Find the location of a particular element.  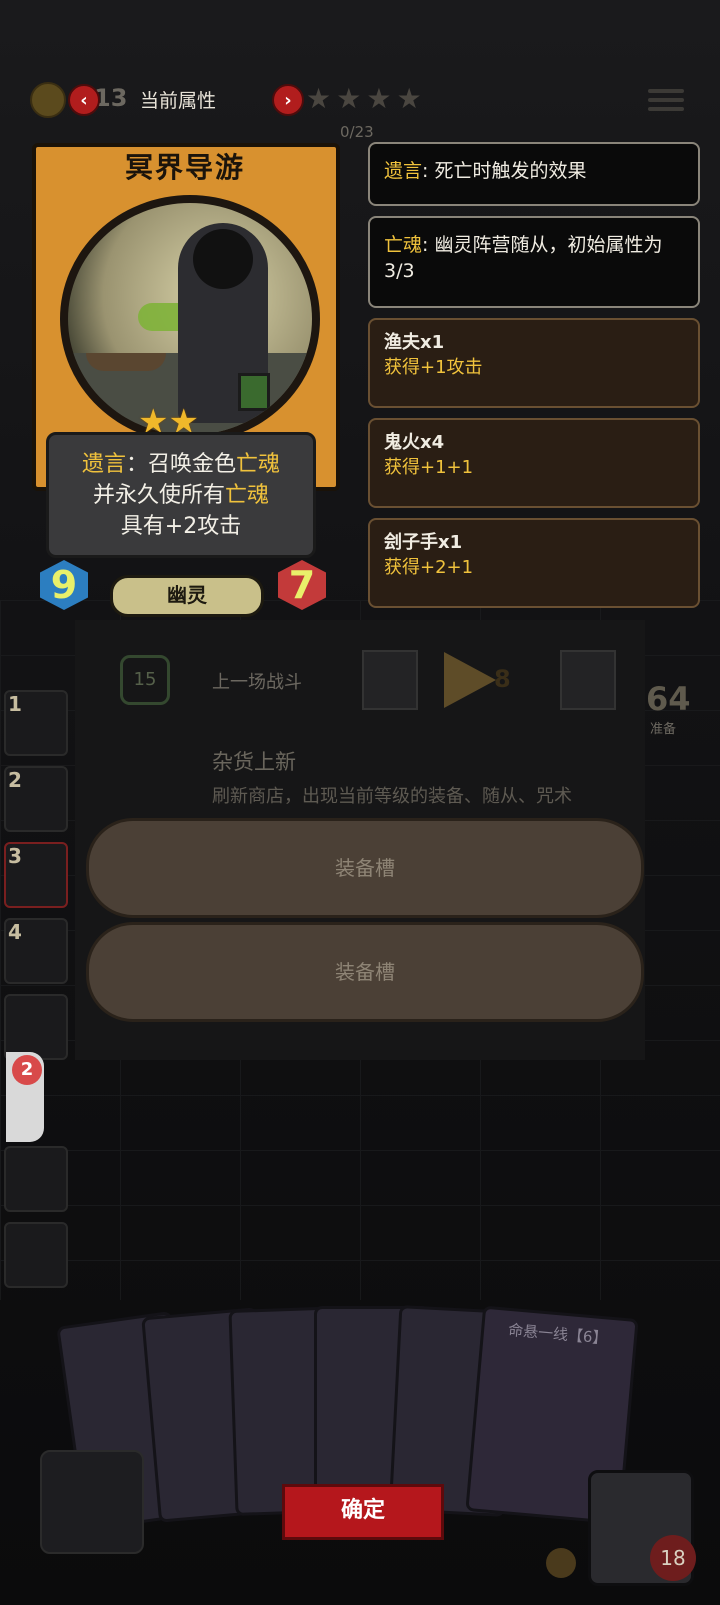

buff-detail: 获得+1+1 is located at coordinates (429, 467).